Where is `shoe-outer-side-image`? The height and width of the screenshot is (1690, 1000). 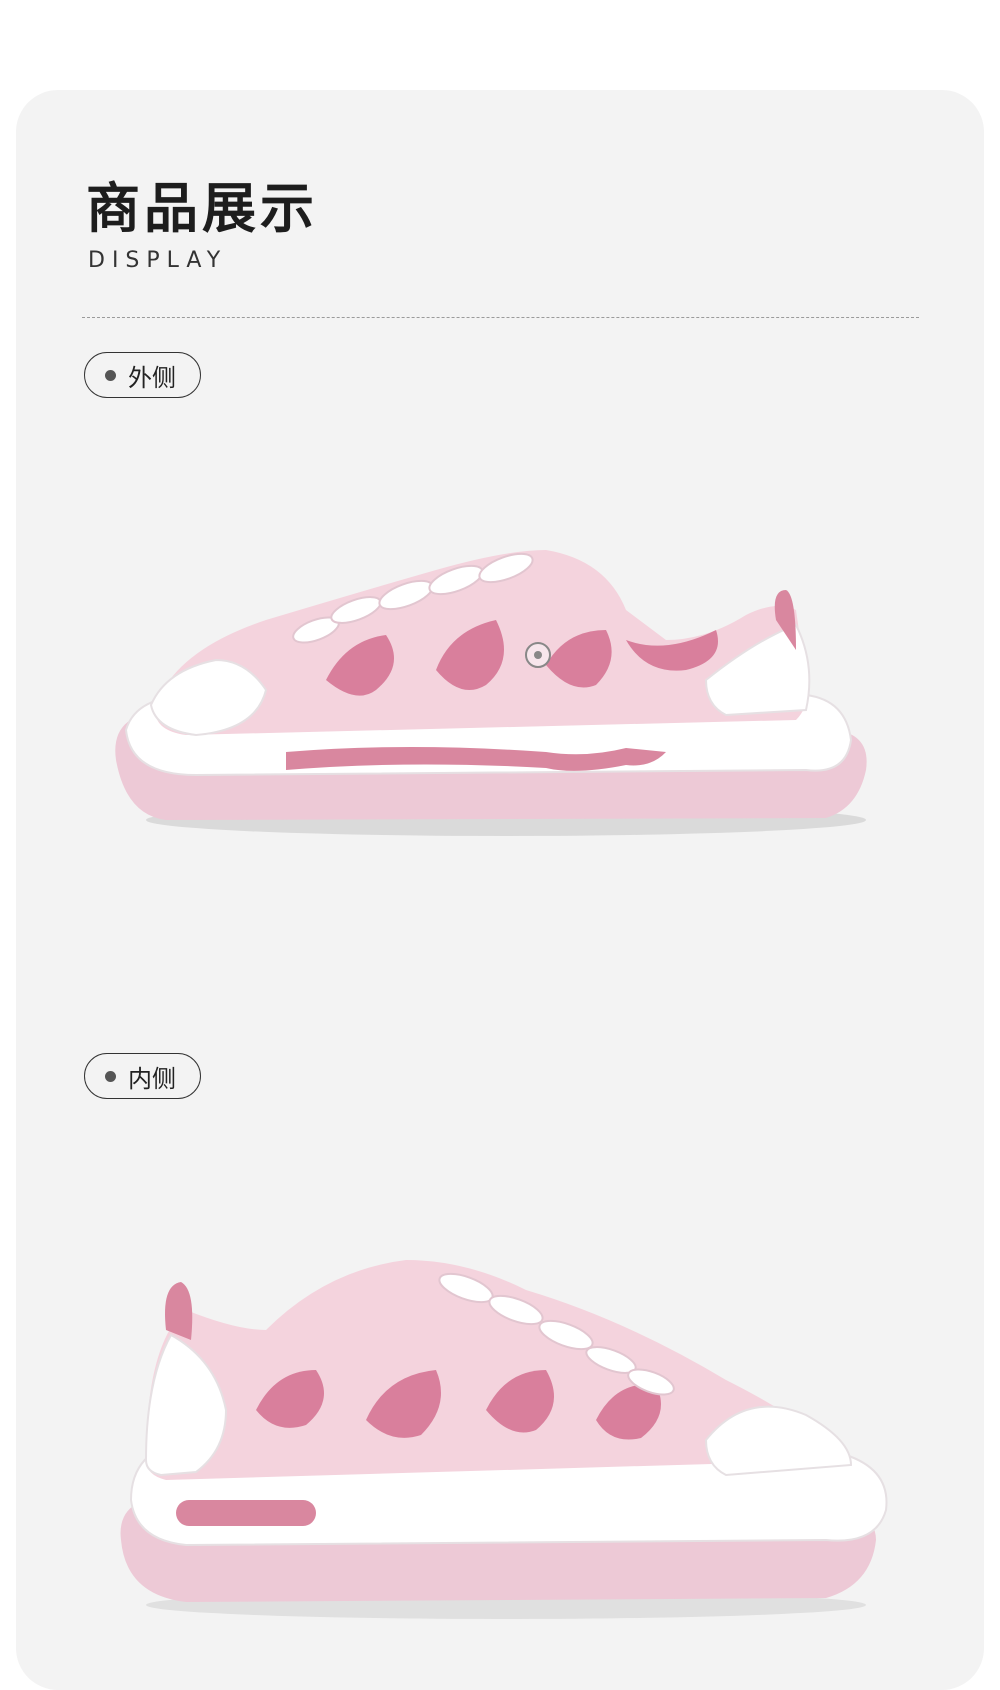
shoe-outer-side-image is located at coordinates (491, 693).